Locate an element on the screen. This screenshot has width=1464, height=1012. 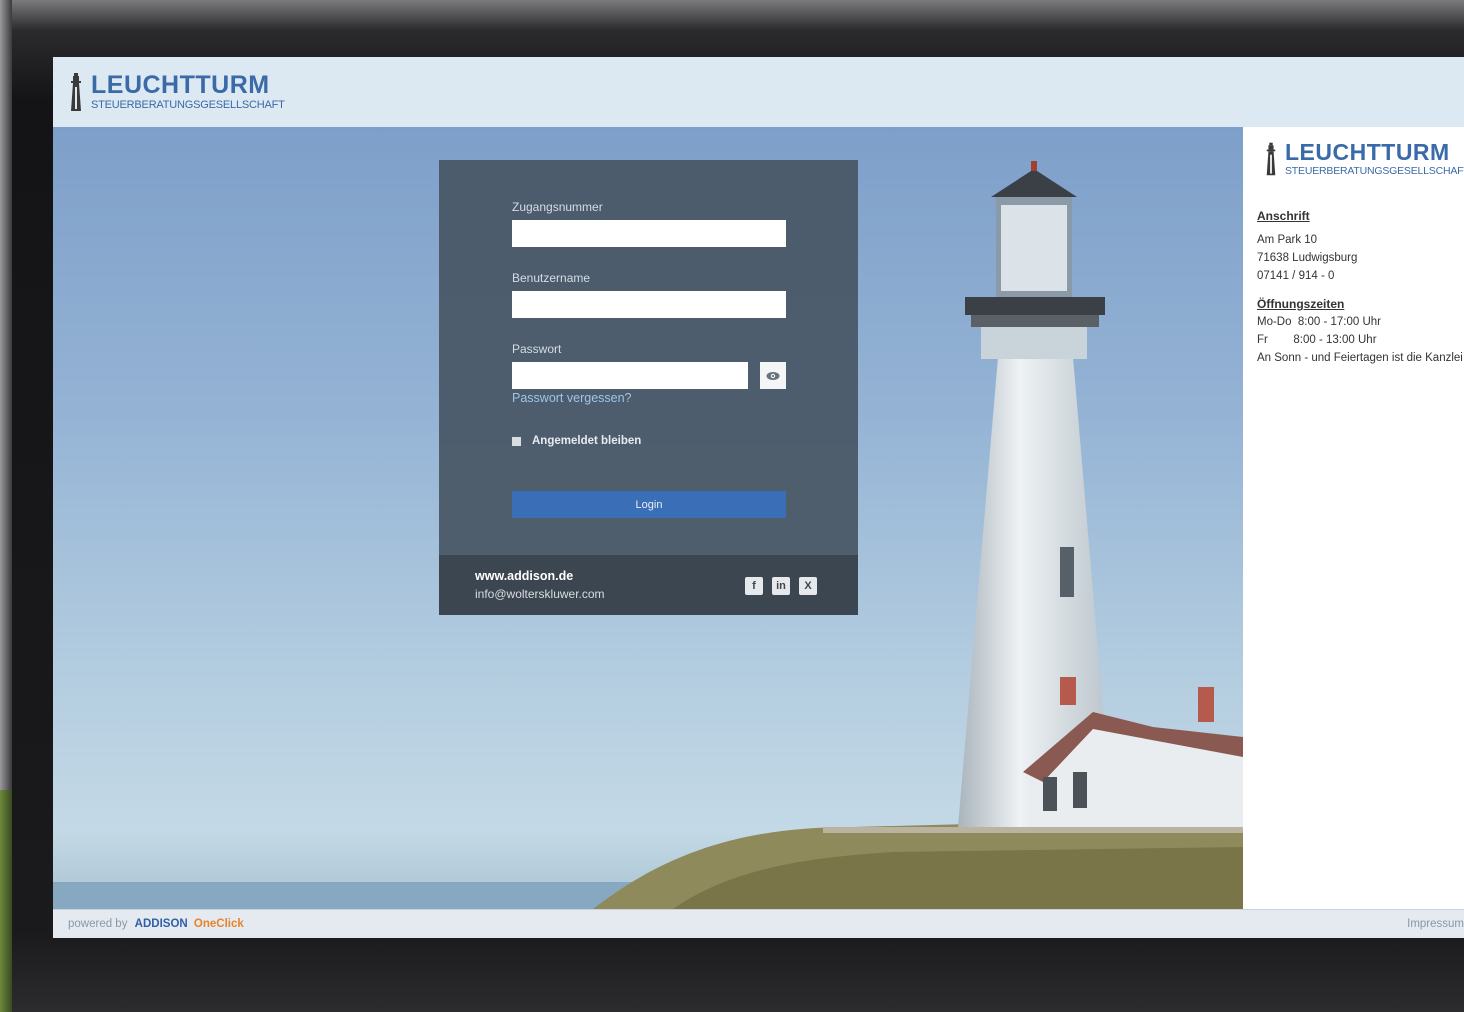
social-links: f in X is located at coordinates (785, 586).